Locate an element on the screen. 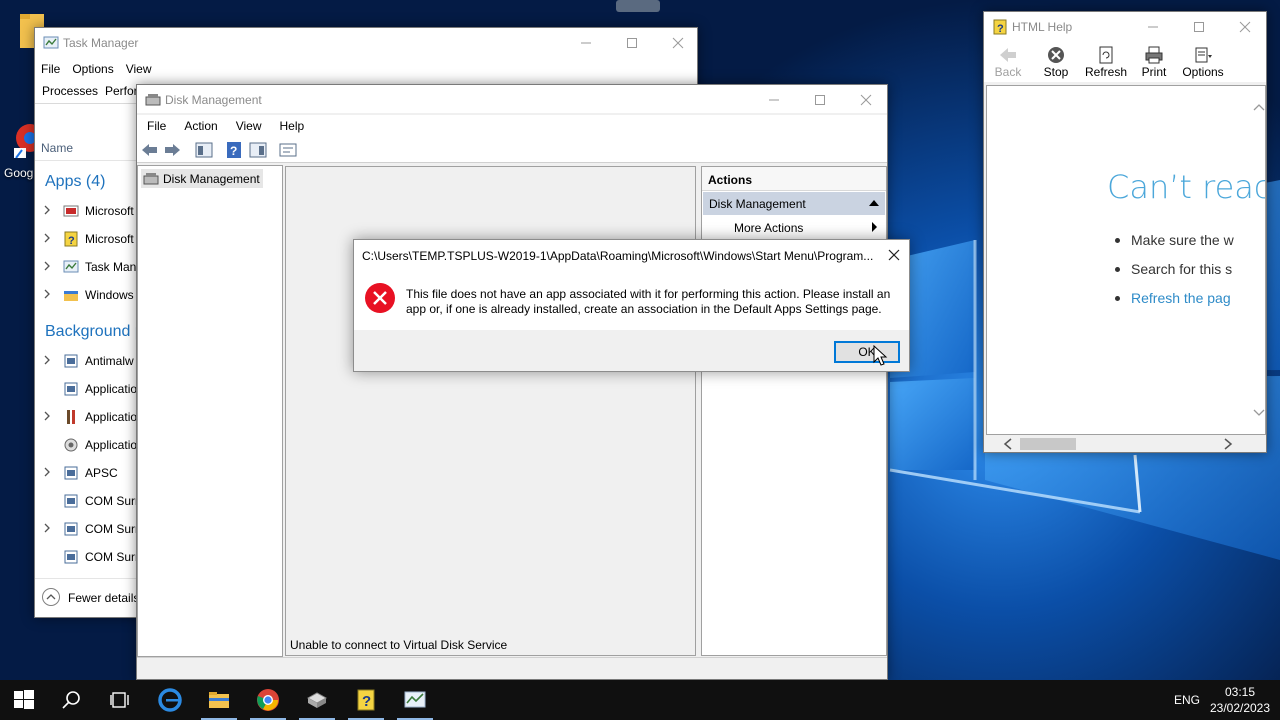 This screenshot has height=720, width=1280. taskbar-task-manager is located at coordinates (415, 700).